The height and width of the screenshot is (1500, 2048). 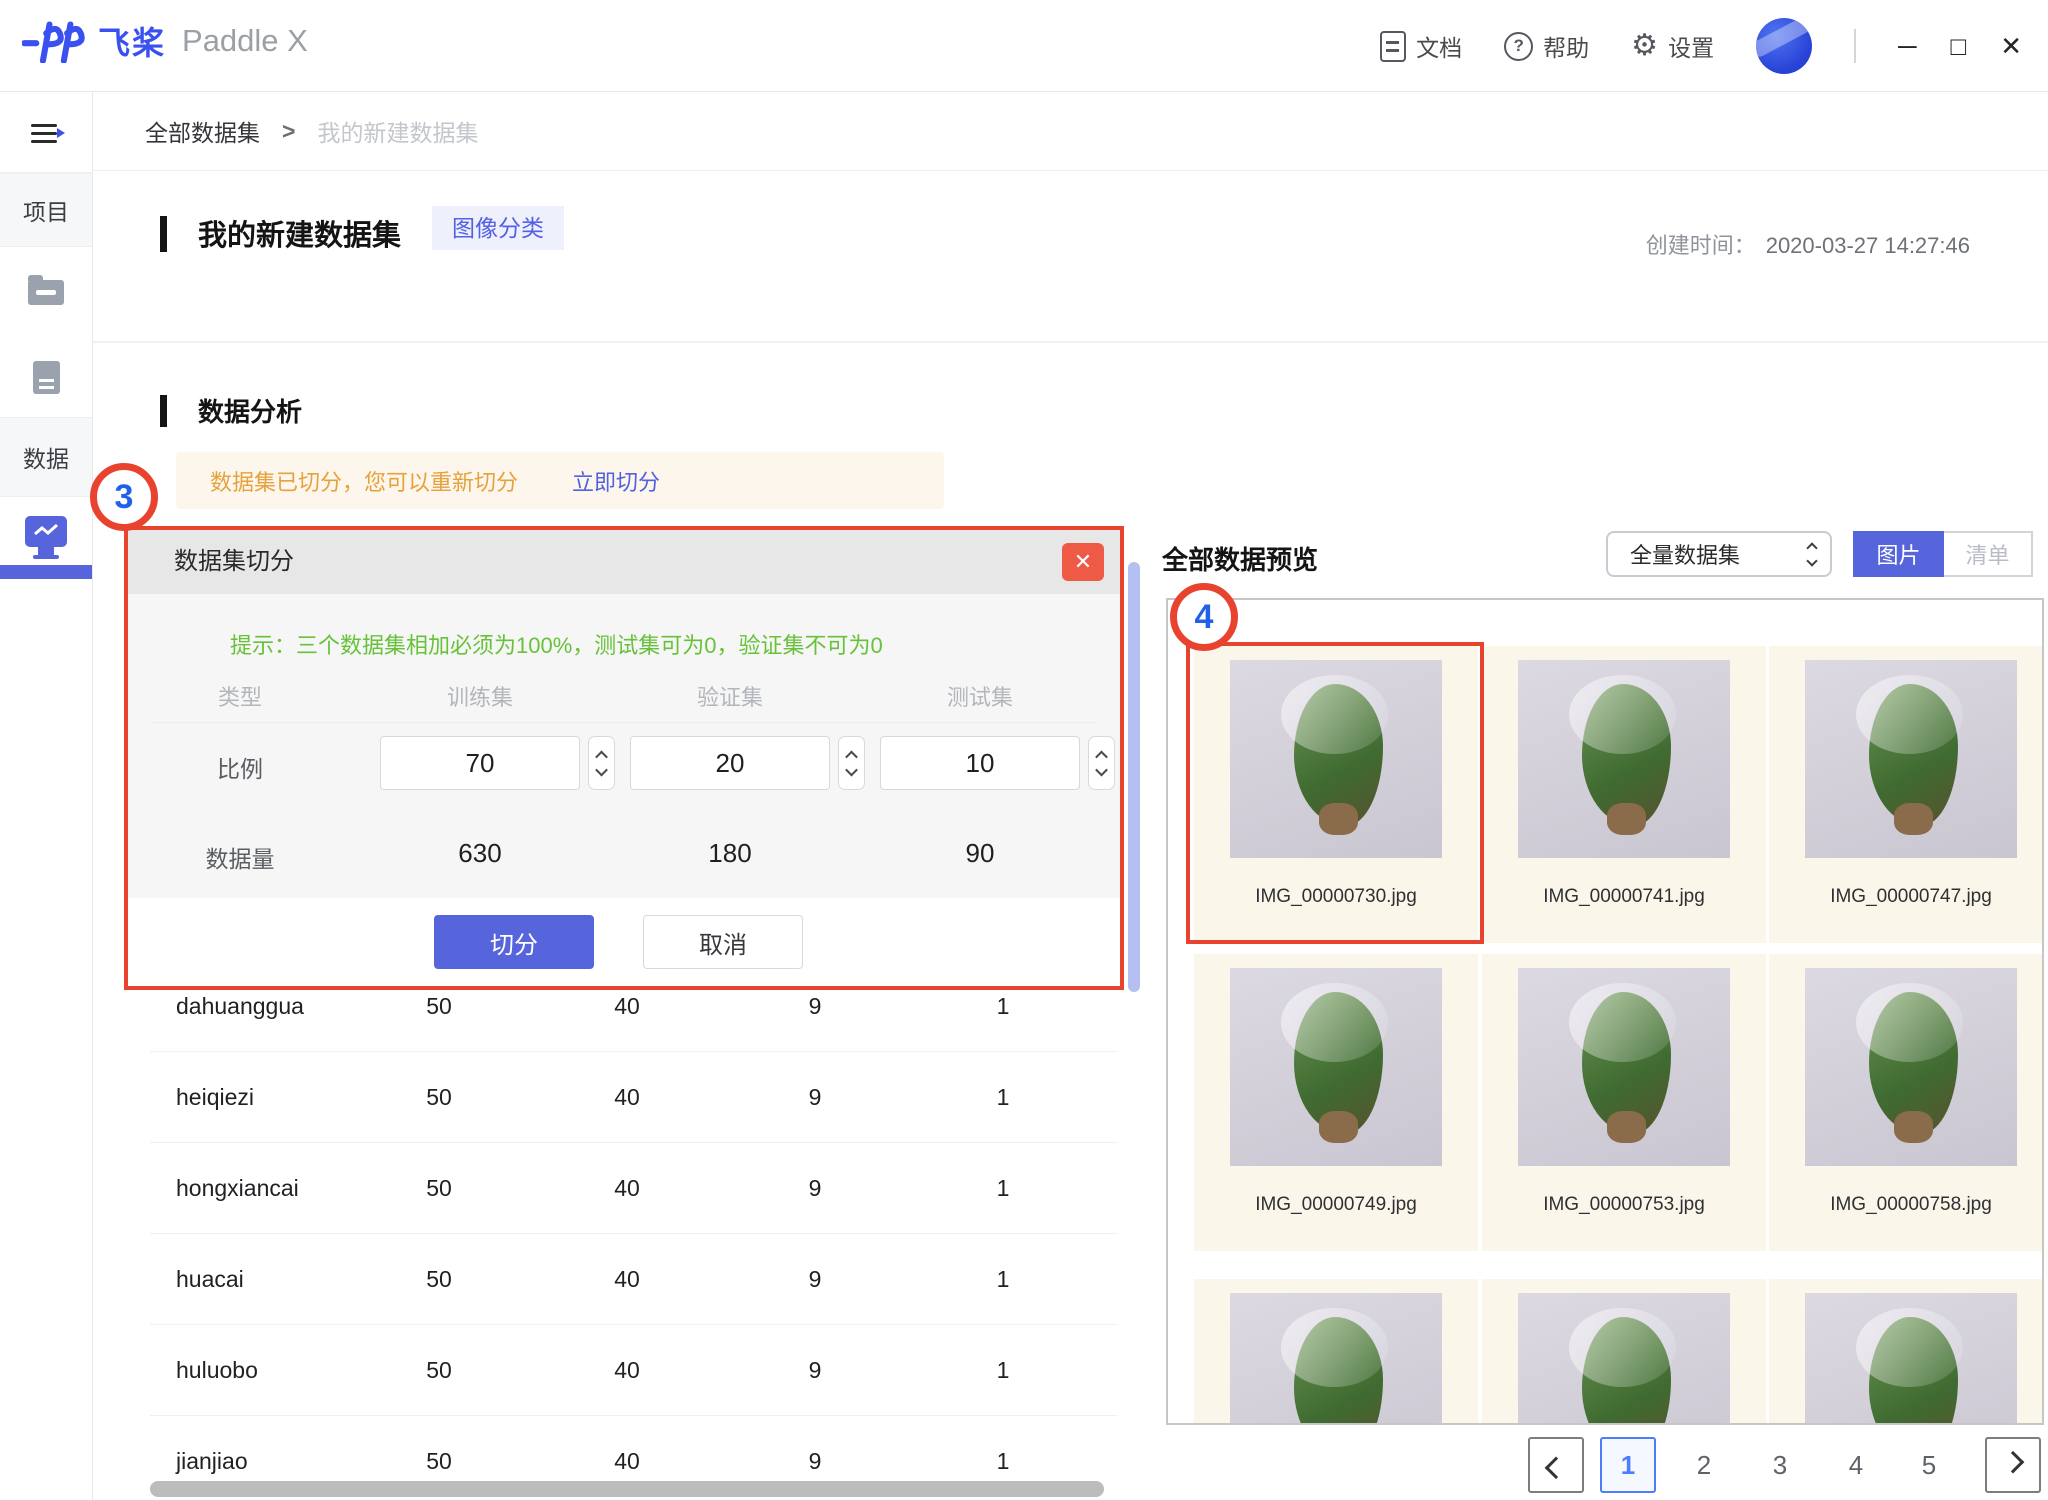 I want to click on table-row: huacai 50 40 9 1, so click(x=633, y=1279).